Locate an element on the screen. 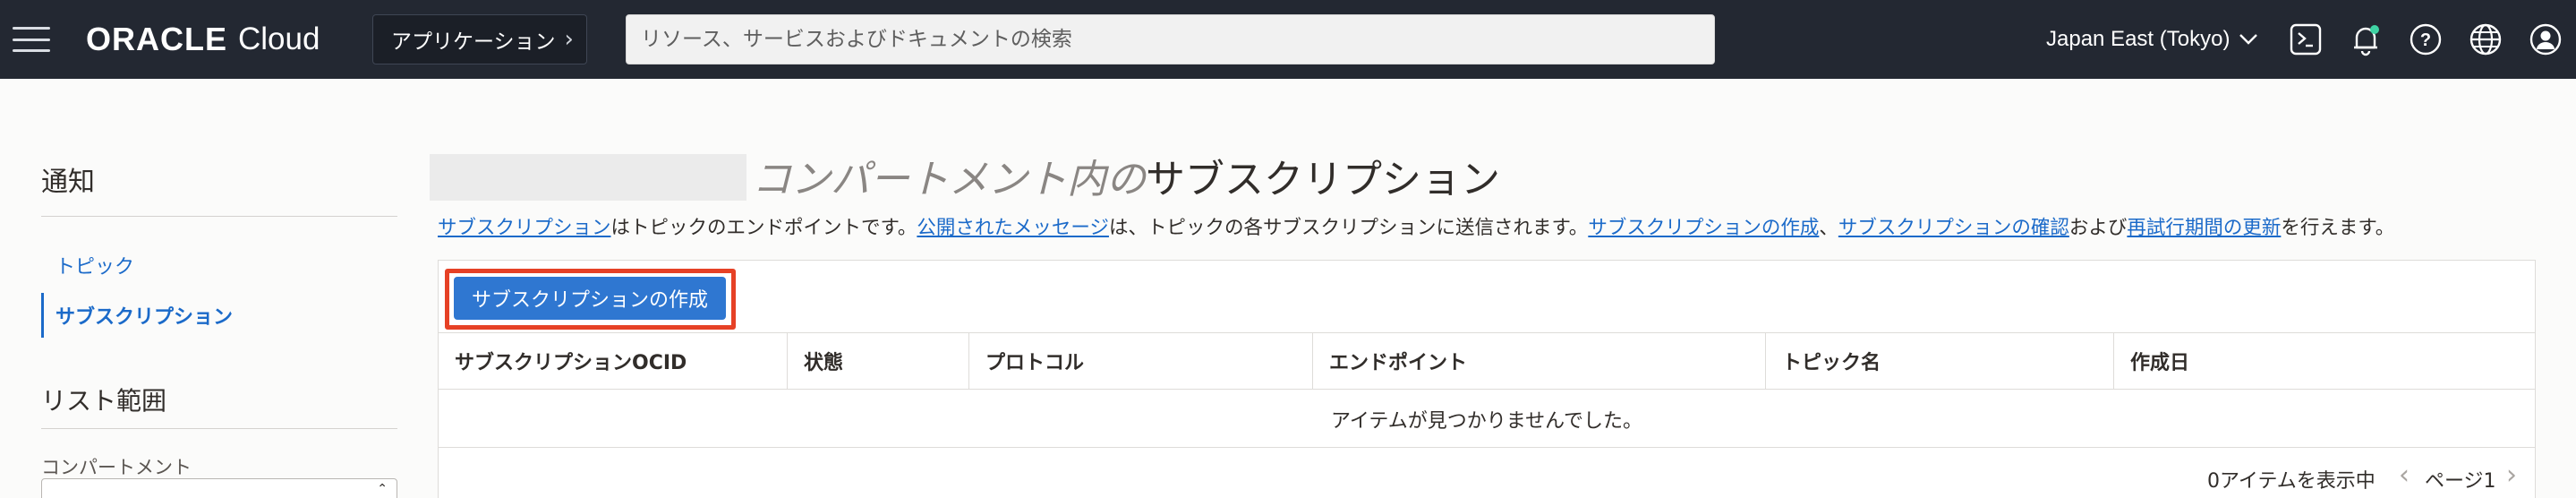  column-header-ocid: サブスクリプションOCID is located at coordinates (613, 361).